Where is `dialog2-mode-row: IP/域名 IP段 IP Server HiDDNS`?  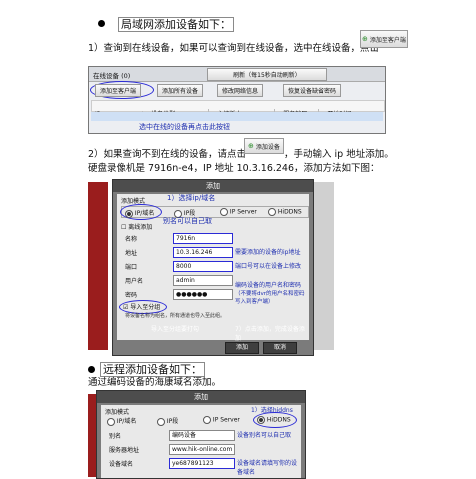
dialog2-mode-row: IP/域名 IP段 IP Server HiDDNS is located at coordinates (201, 420).